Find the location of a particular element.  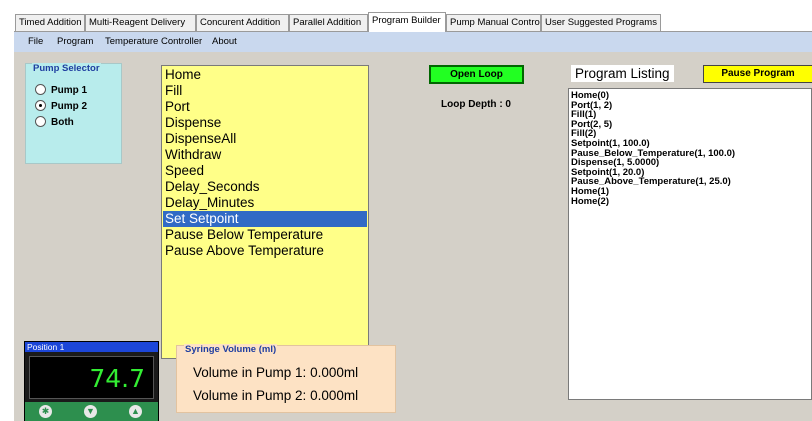

pump-selector-title: Pump Selector is located at coordinates (66, 68).